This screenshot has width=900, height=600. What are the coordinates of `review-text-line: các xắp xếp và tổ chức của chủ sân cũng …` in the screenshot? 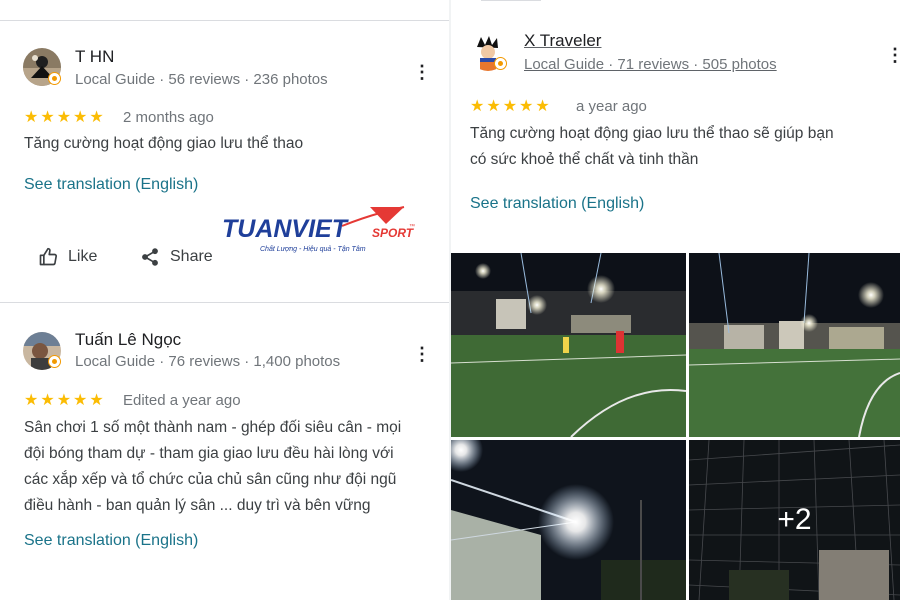 It's located at (210, 479).